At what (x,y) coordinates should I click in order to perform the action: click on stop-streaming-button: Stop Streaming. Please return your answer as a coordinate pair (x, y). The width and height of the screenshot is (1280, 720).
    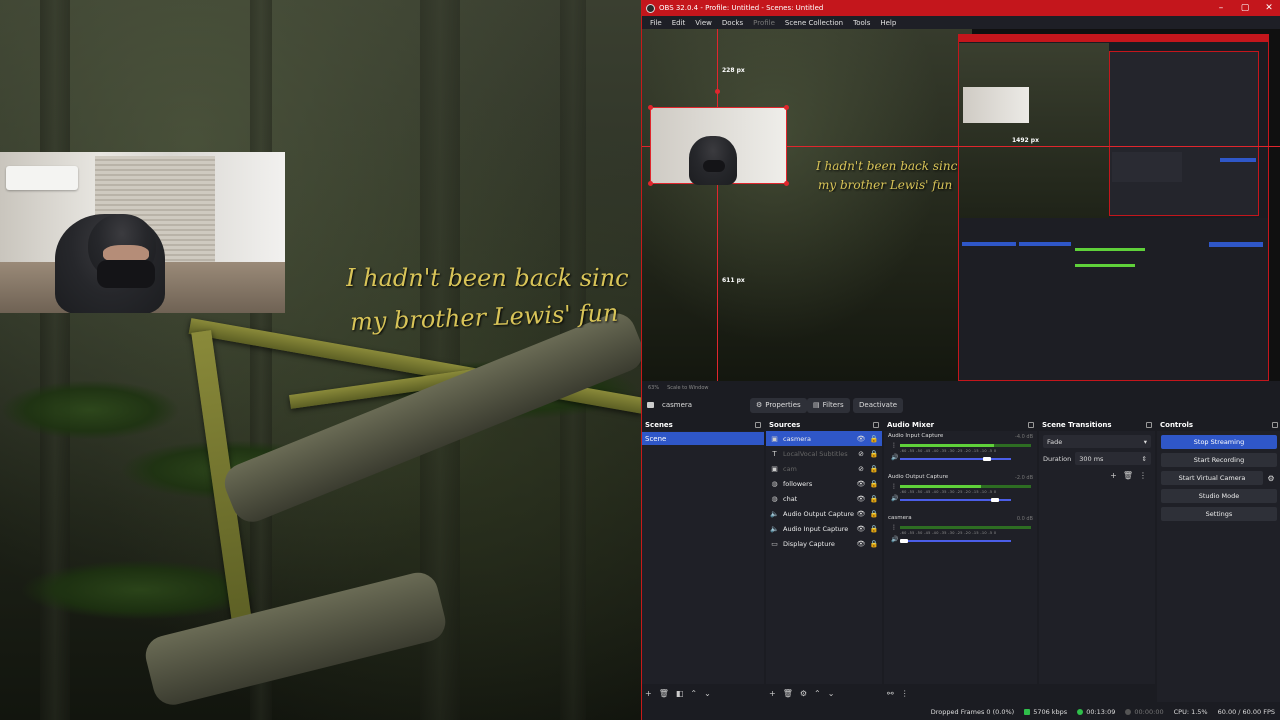
    Looking at the image, I should click on (1219, 442).